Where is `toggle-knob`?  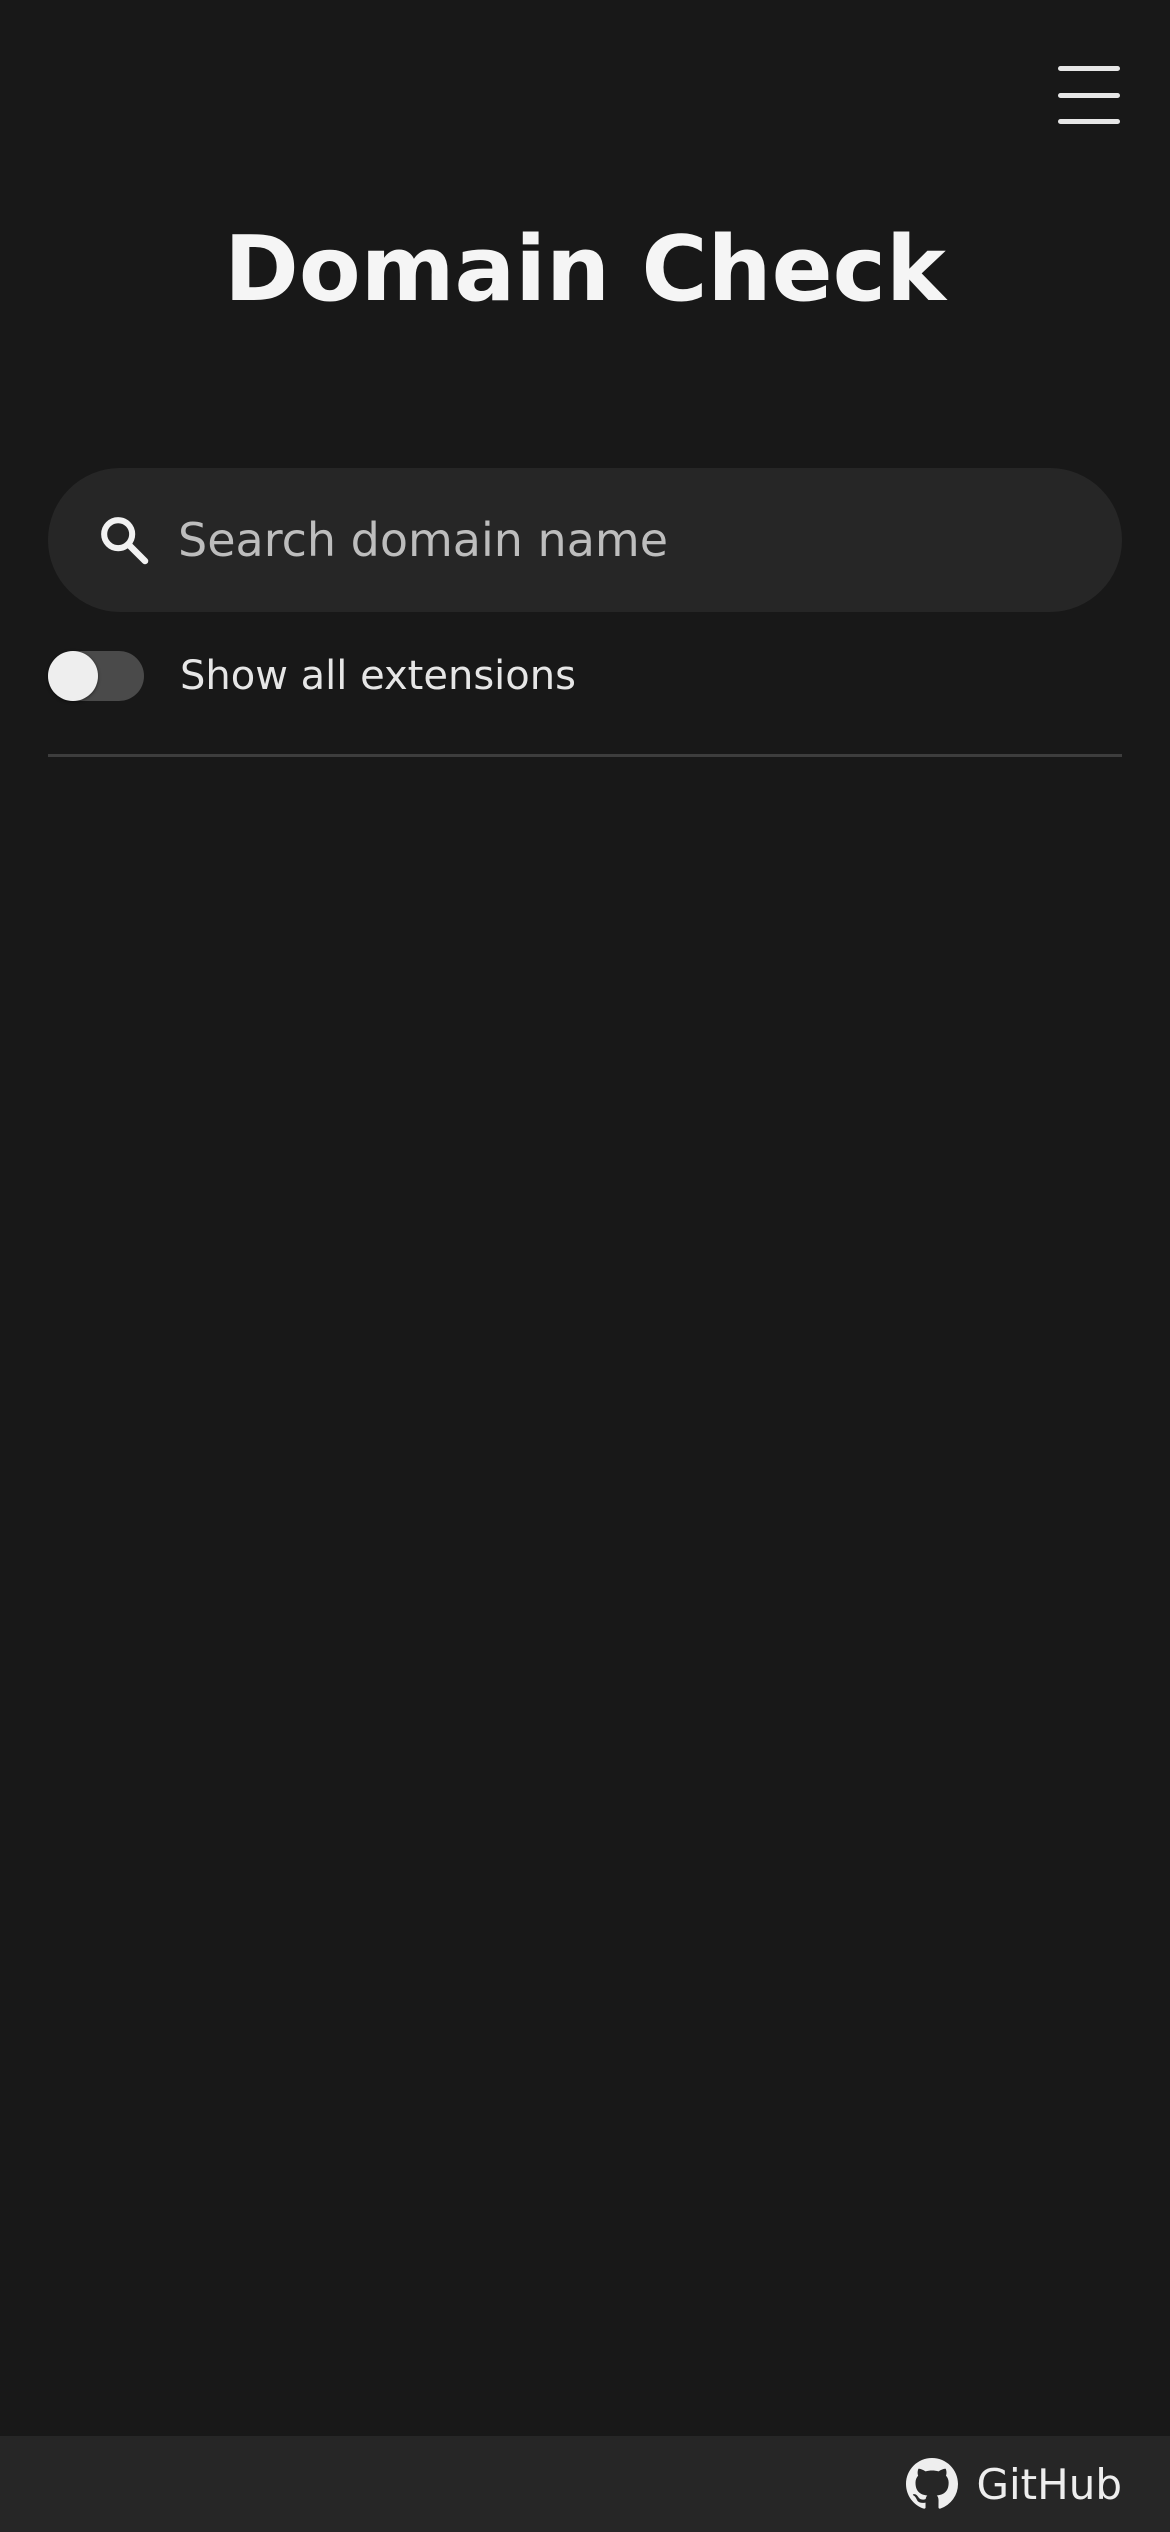 toggle-knob is located at coordinates (73, 676).